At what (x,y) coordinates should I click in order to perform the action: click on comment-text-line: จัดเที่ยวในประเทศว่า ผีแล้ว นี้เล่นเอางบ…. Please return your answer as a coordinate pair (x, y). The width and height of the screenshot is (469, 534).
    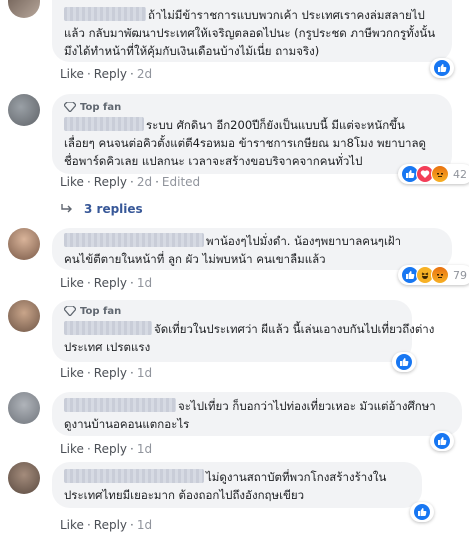
    Looking at the image, I should click on (249, 329).